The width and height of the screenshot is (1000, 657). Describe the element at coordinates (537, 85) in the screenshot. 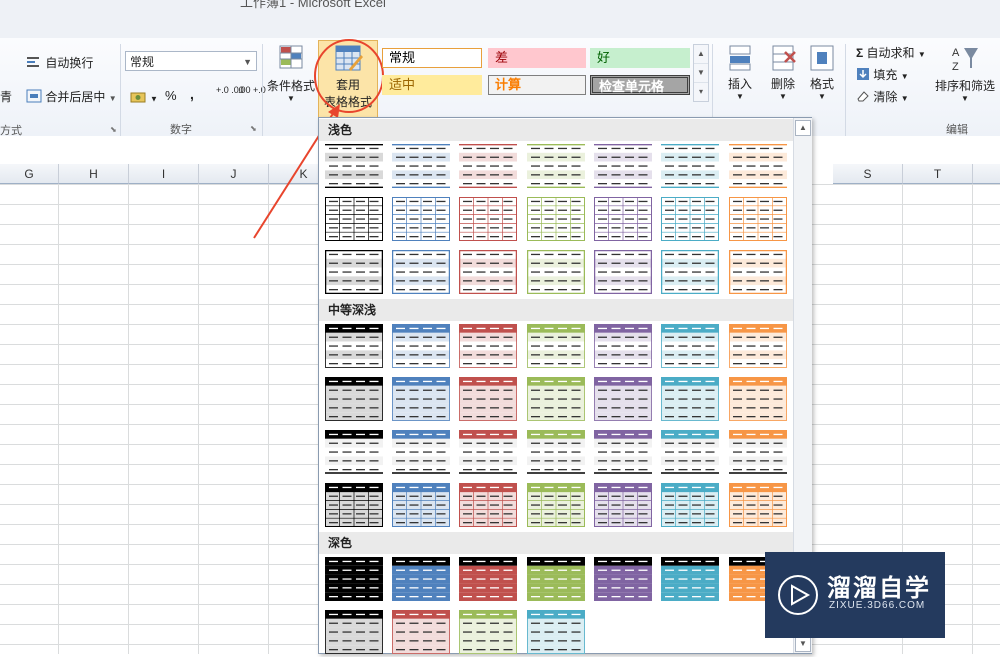

I see `cell-style-calculation: 计算` at that location.